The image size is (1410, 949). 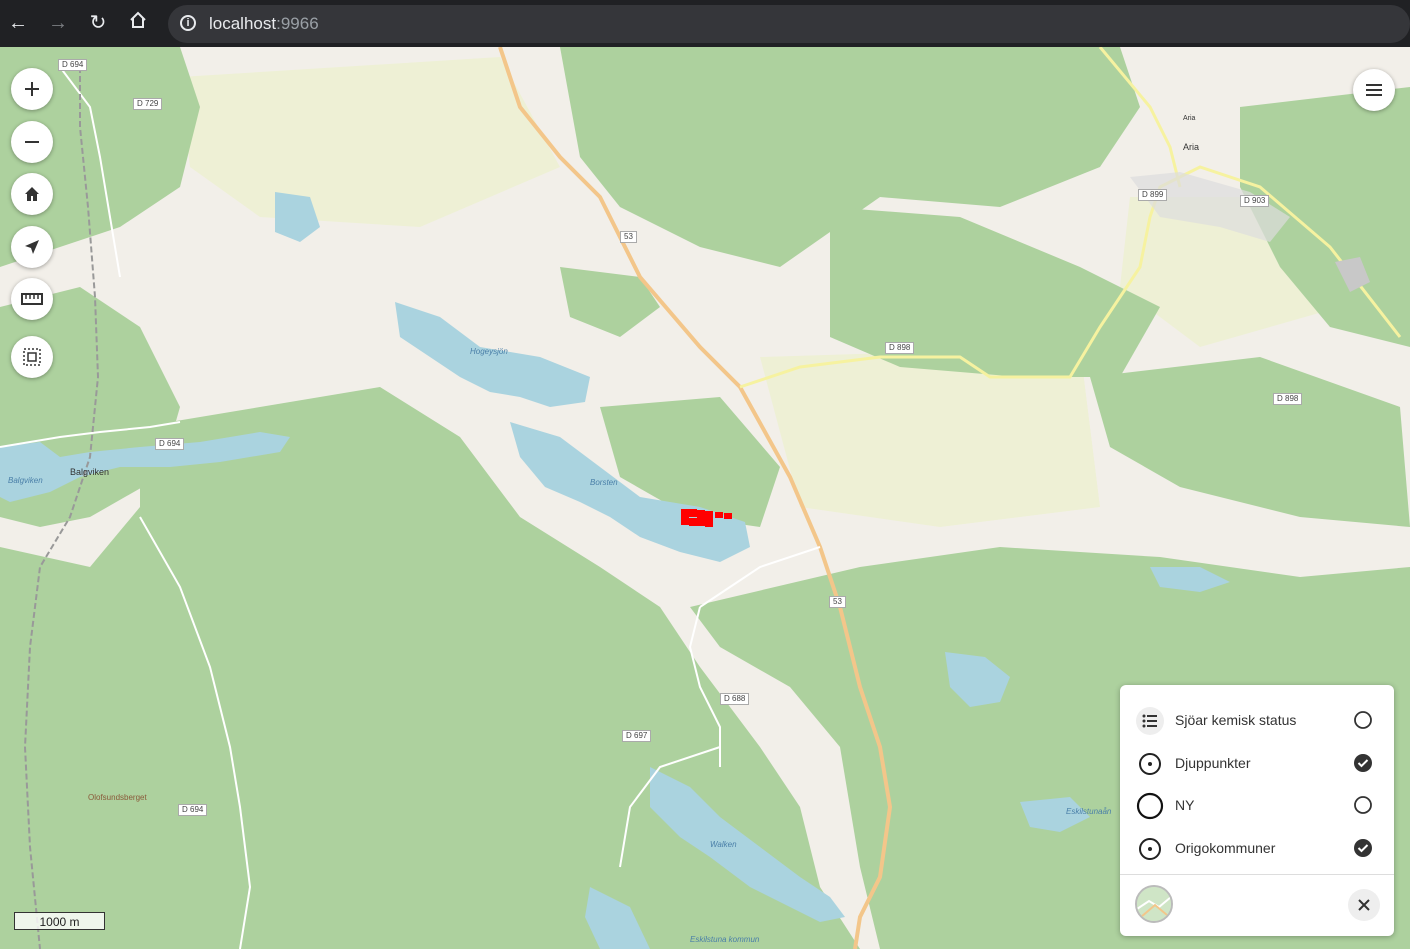 I want to click on info-icon: i, so click(x=188, y=23).